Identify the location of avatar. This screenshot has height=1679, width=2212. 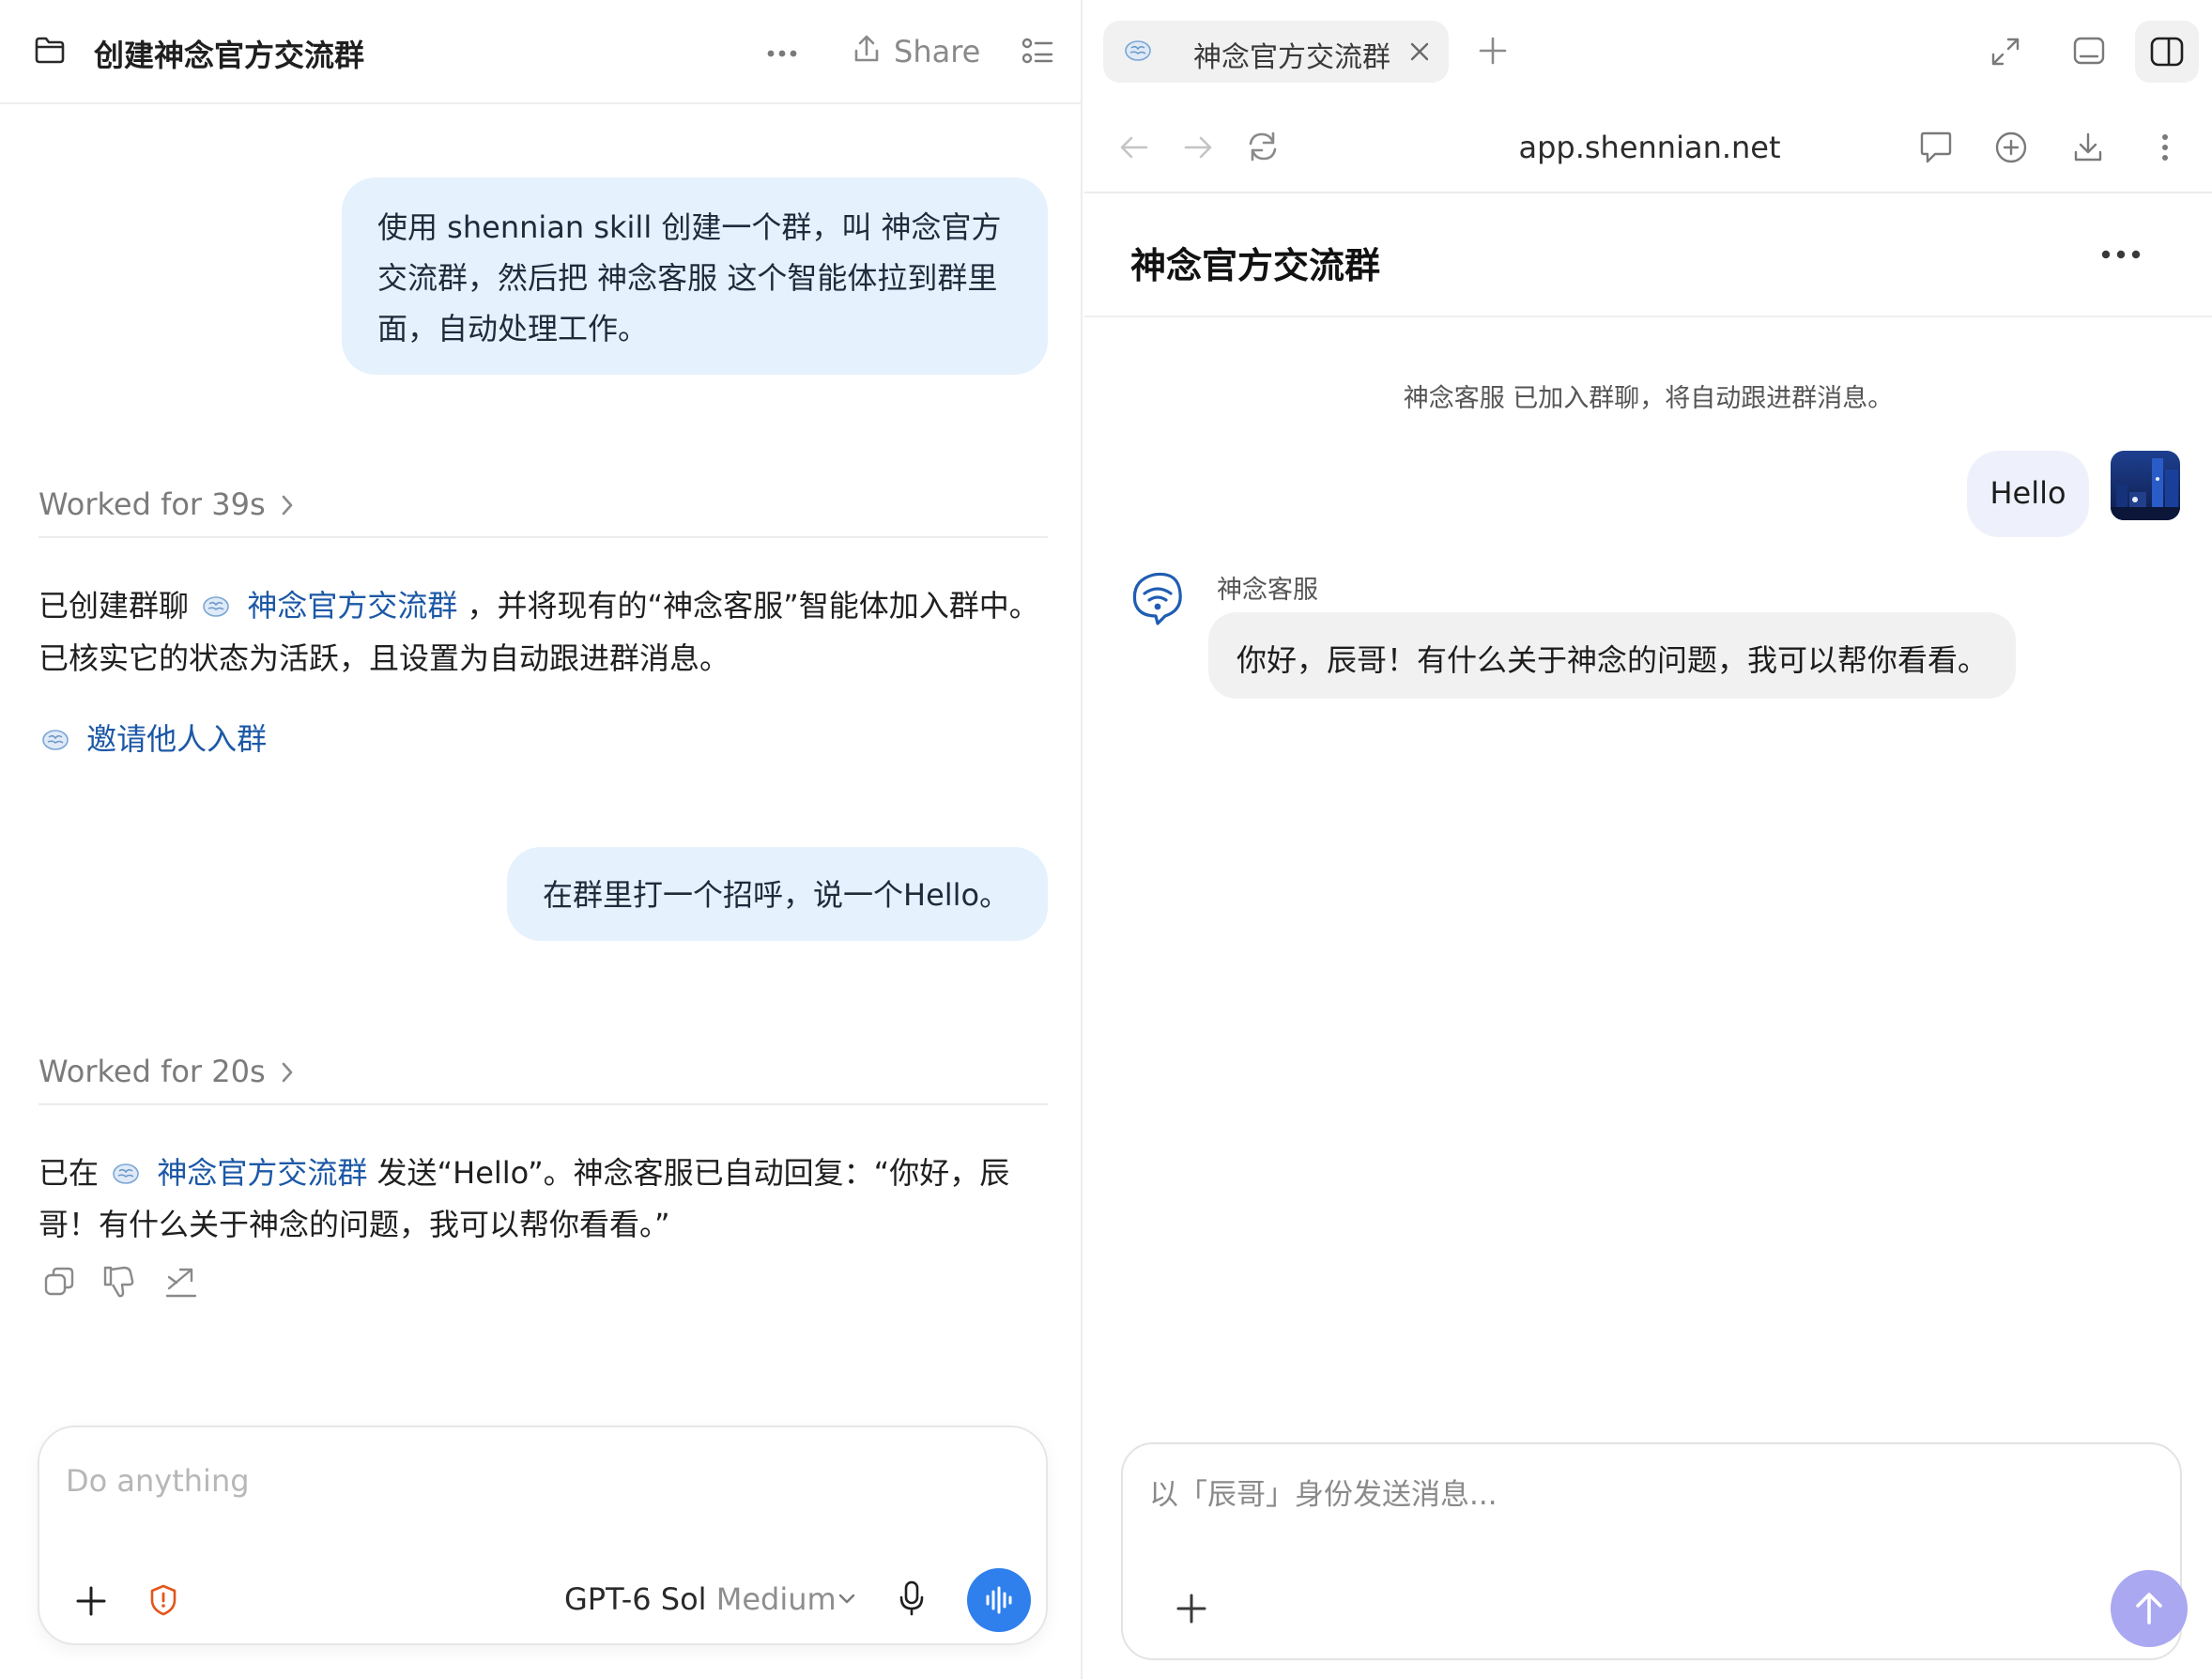
(2145, 485).